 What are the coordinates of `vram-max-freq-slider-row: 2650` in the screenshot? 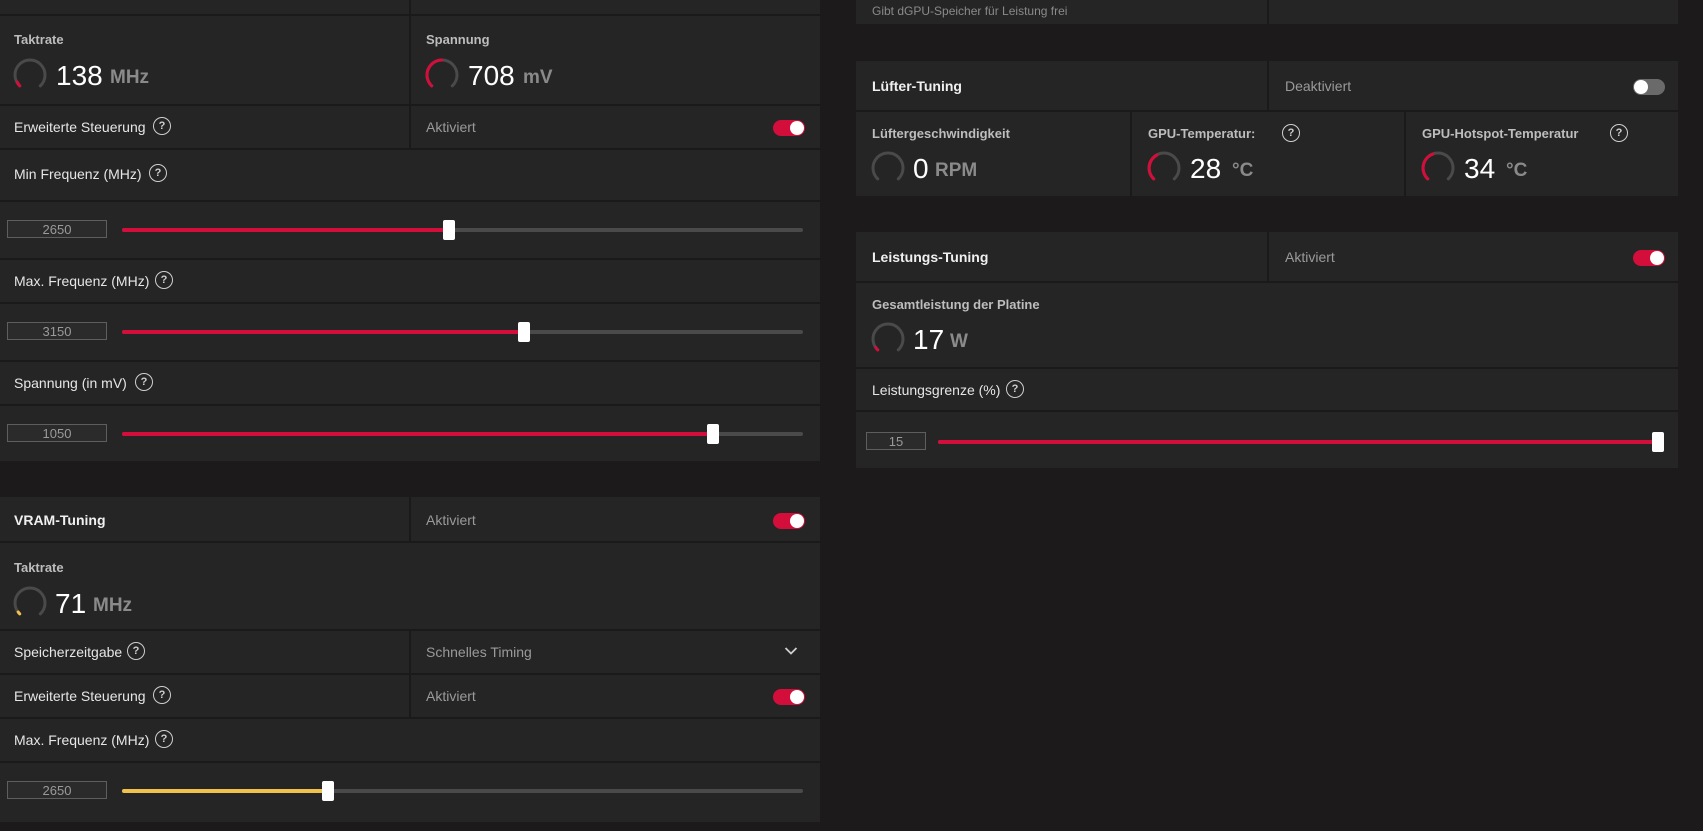 It's located at (410, 791).